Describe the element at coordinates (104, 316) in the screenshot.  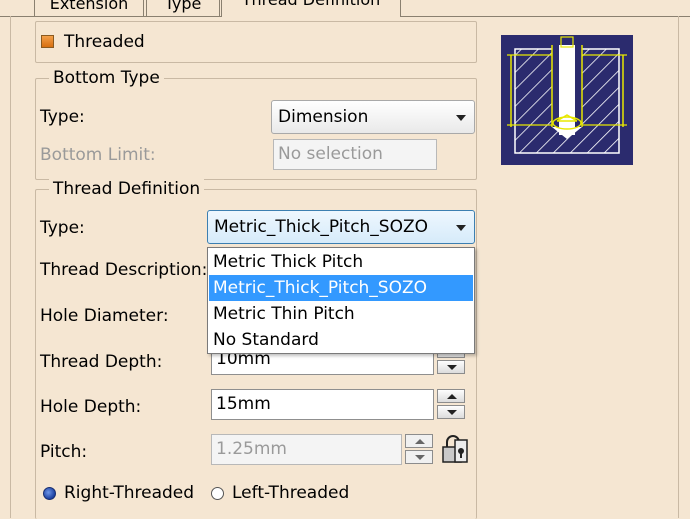
I see `hole-diameter-label: Hole Diameter:` at that location.